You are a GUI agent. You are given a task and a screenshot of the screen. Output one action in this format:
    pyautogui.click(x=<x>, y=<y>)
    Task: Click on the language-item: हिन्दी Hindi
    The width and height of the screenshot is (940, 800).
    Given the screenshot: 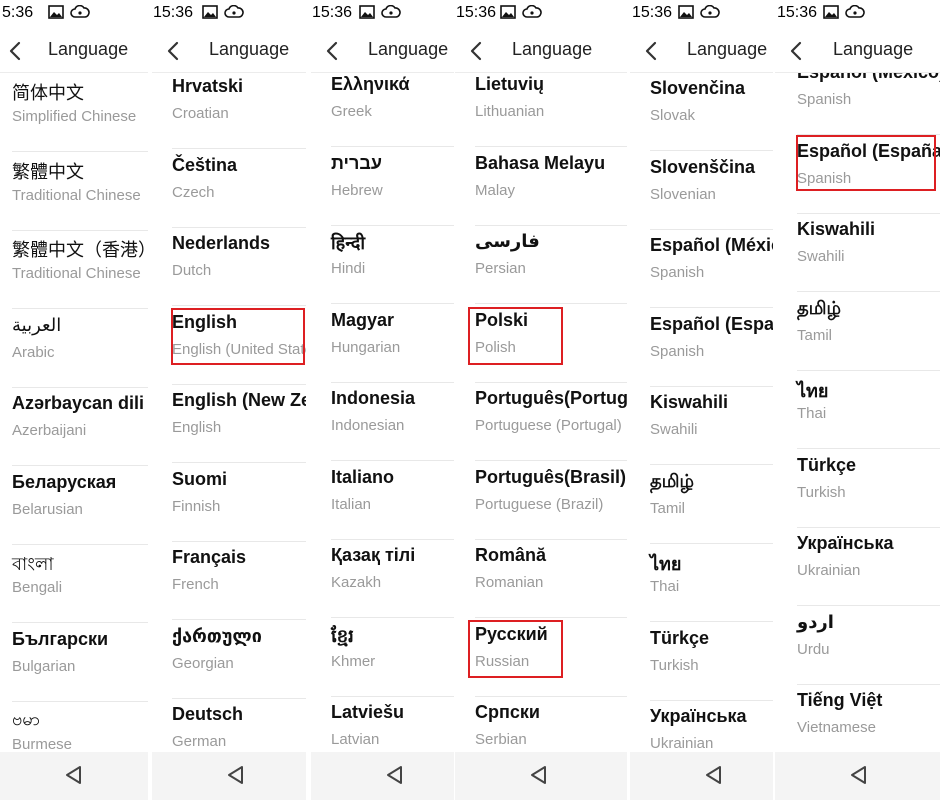 What is the action you would take?
    pyautogui.click(x=392, y=264)
    